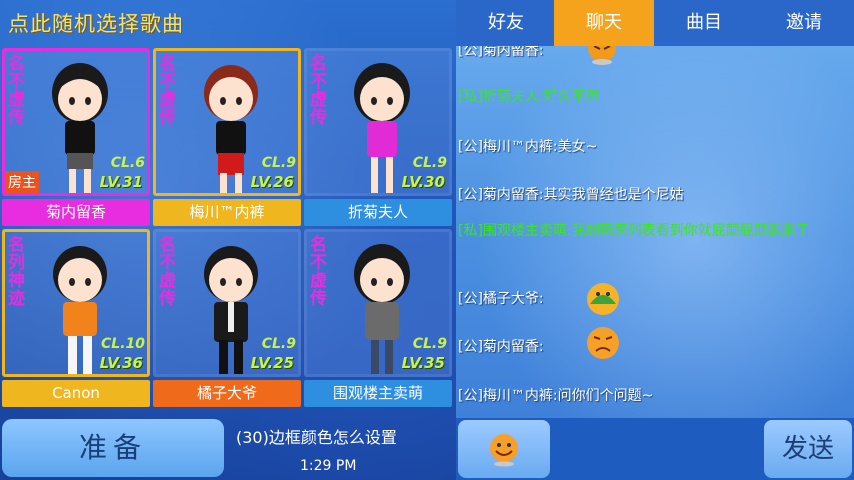  Describe the element at coordinates (604, 23) in the screenshot. I see `tab-chat: 聊天` at that location.